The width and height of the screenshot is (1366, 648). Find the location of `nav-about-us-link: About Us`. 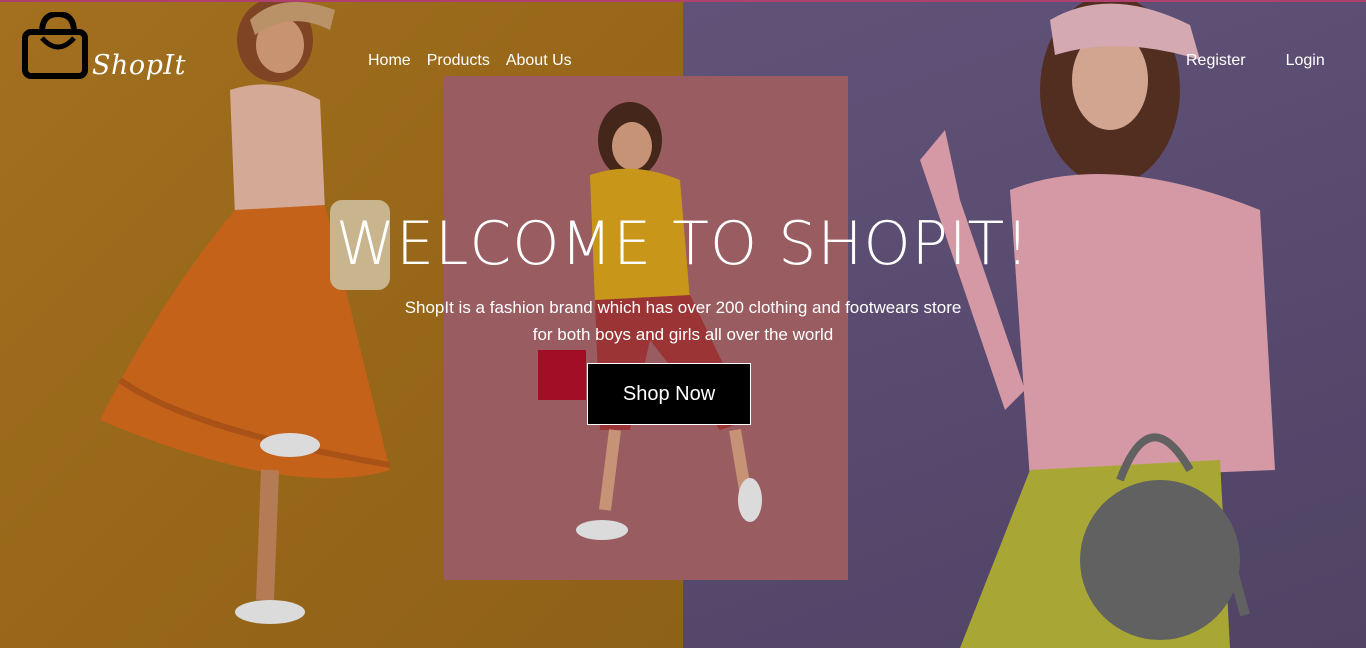

nav-about-us-link: About Us is located at coordinates (539, 61).